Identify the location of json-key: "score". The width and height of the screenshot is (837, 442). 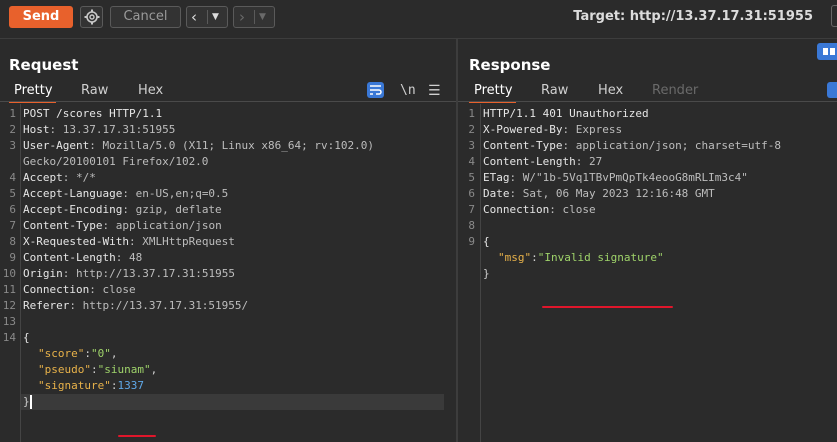
(61, 353).